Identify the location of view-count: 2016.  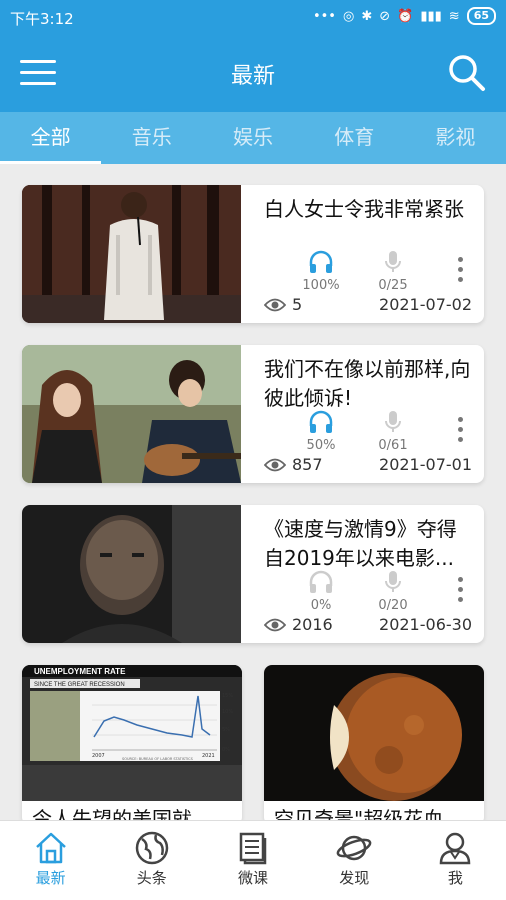
(298, 624).